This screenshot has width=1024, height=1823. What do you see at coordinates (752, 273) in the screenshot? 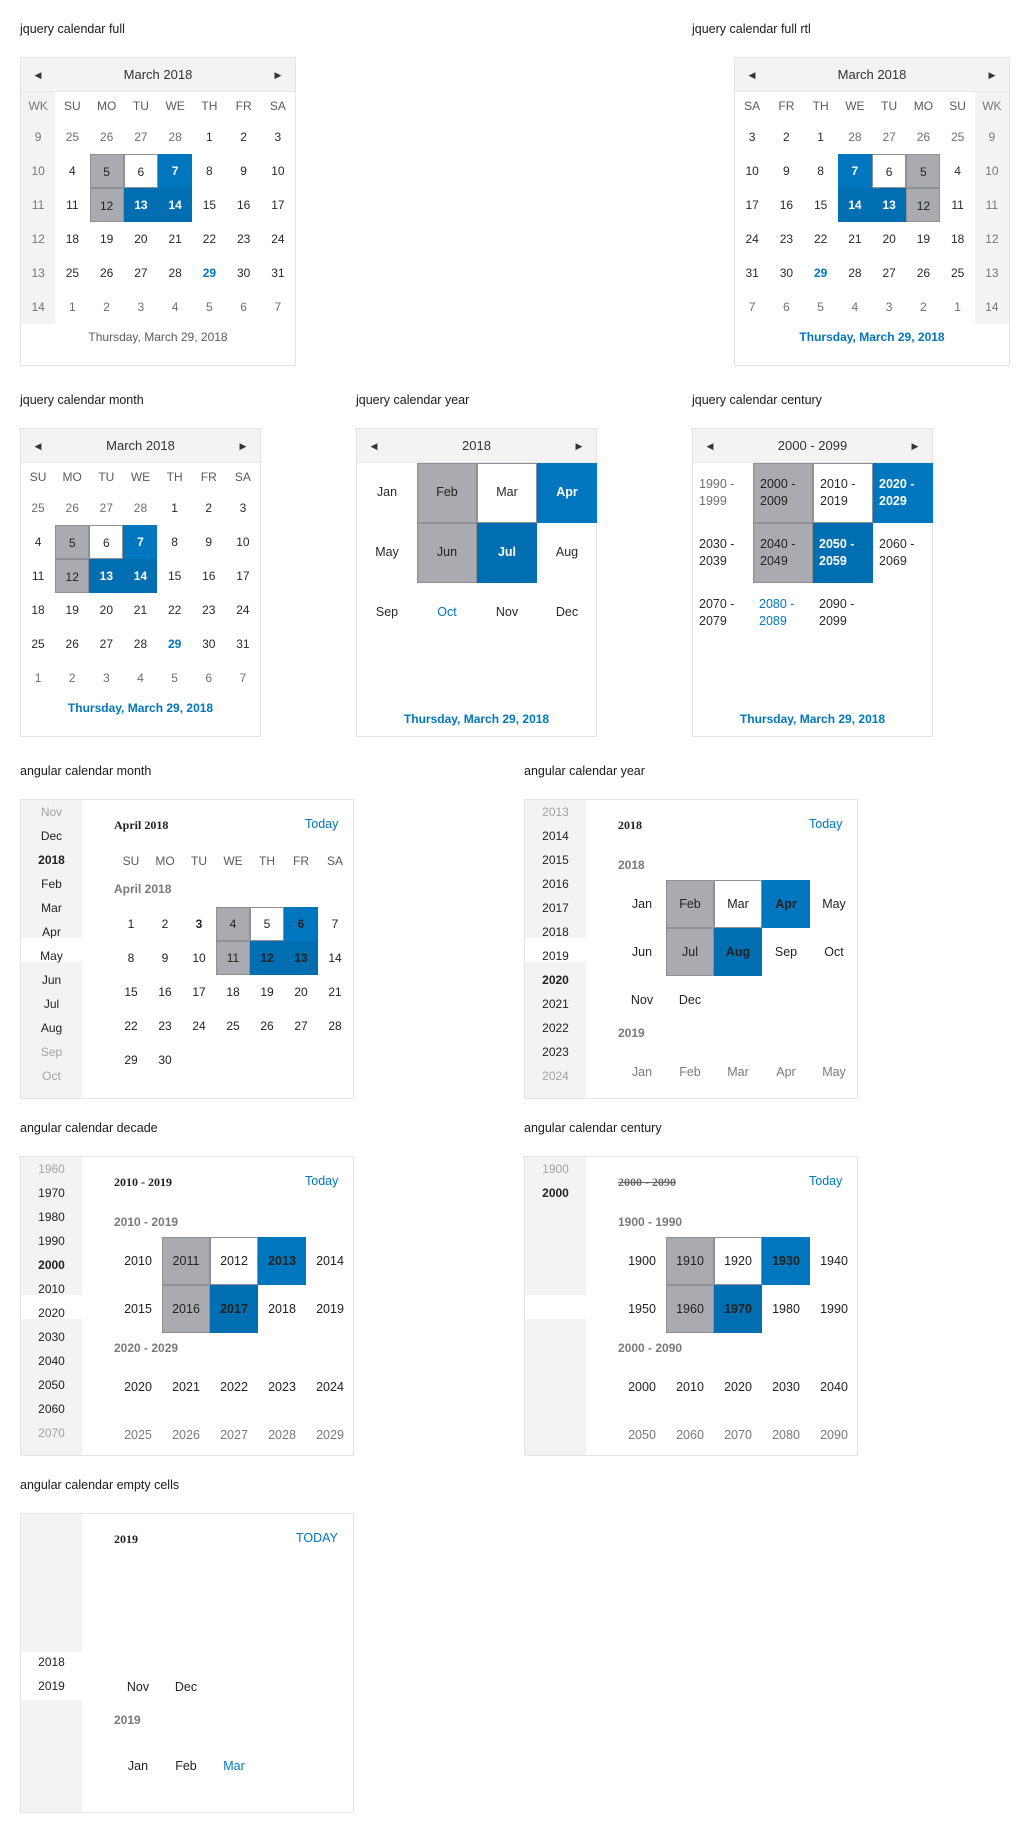
I see `day-cell: 31` at bounding box center [752, 273].